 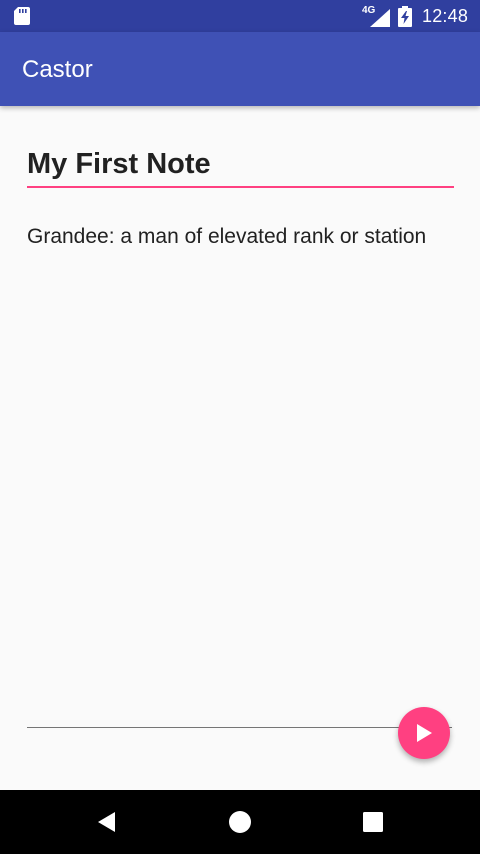 I want to click on play-button, so click(x=424, y=733).